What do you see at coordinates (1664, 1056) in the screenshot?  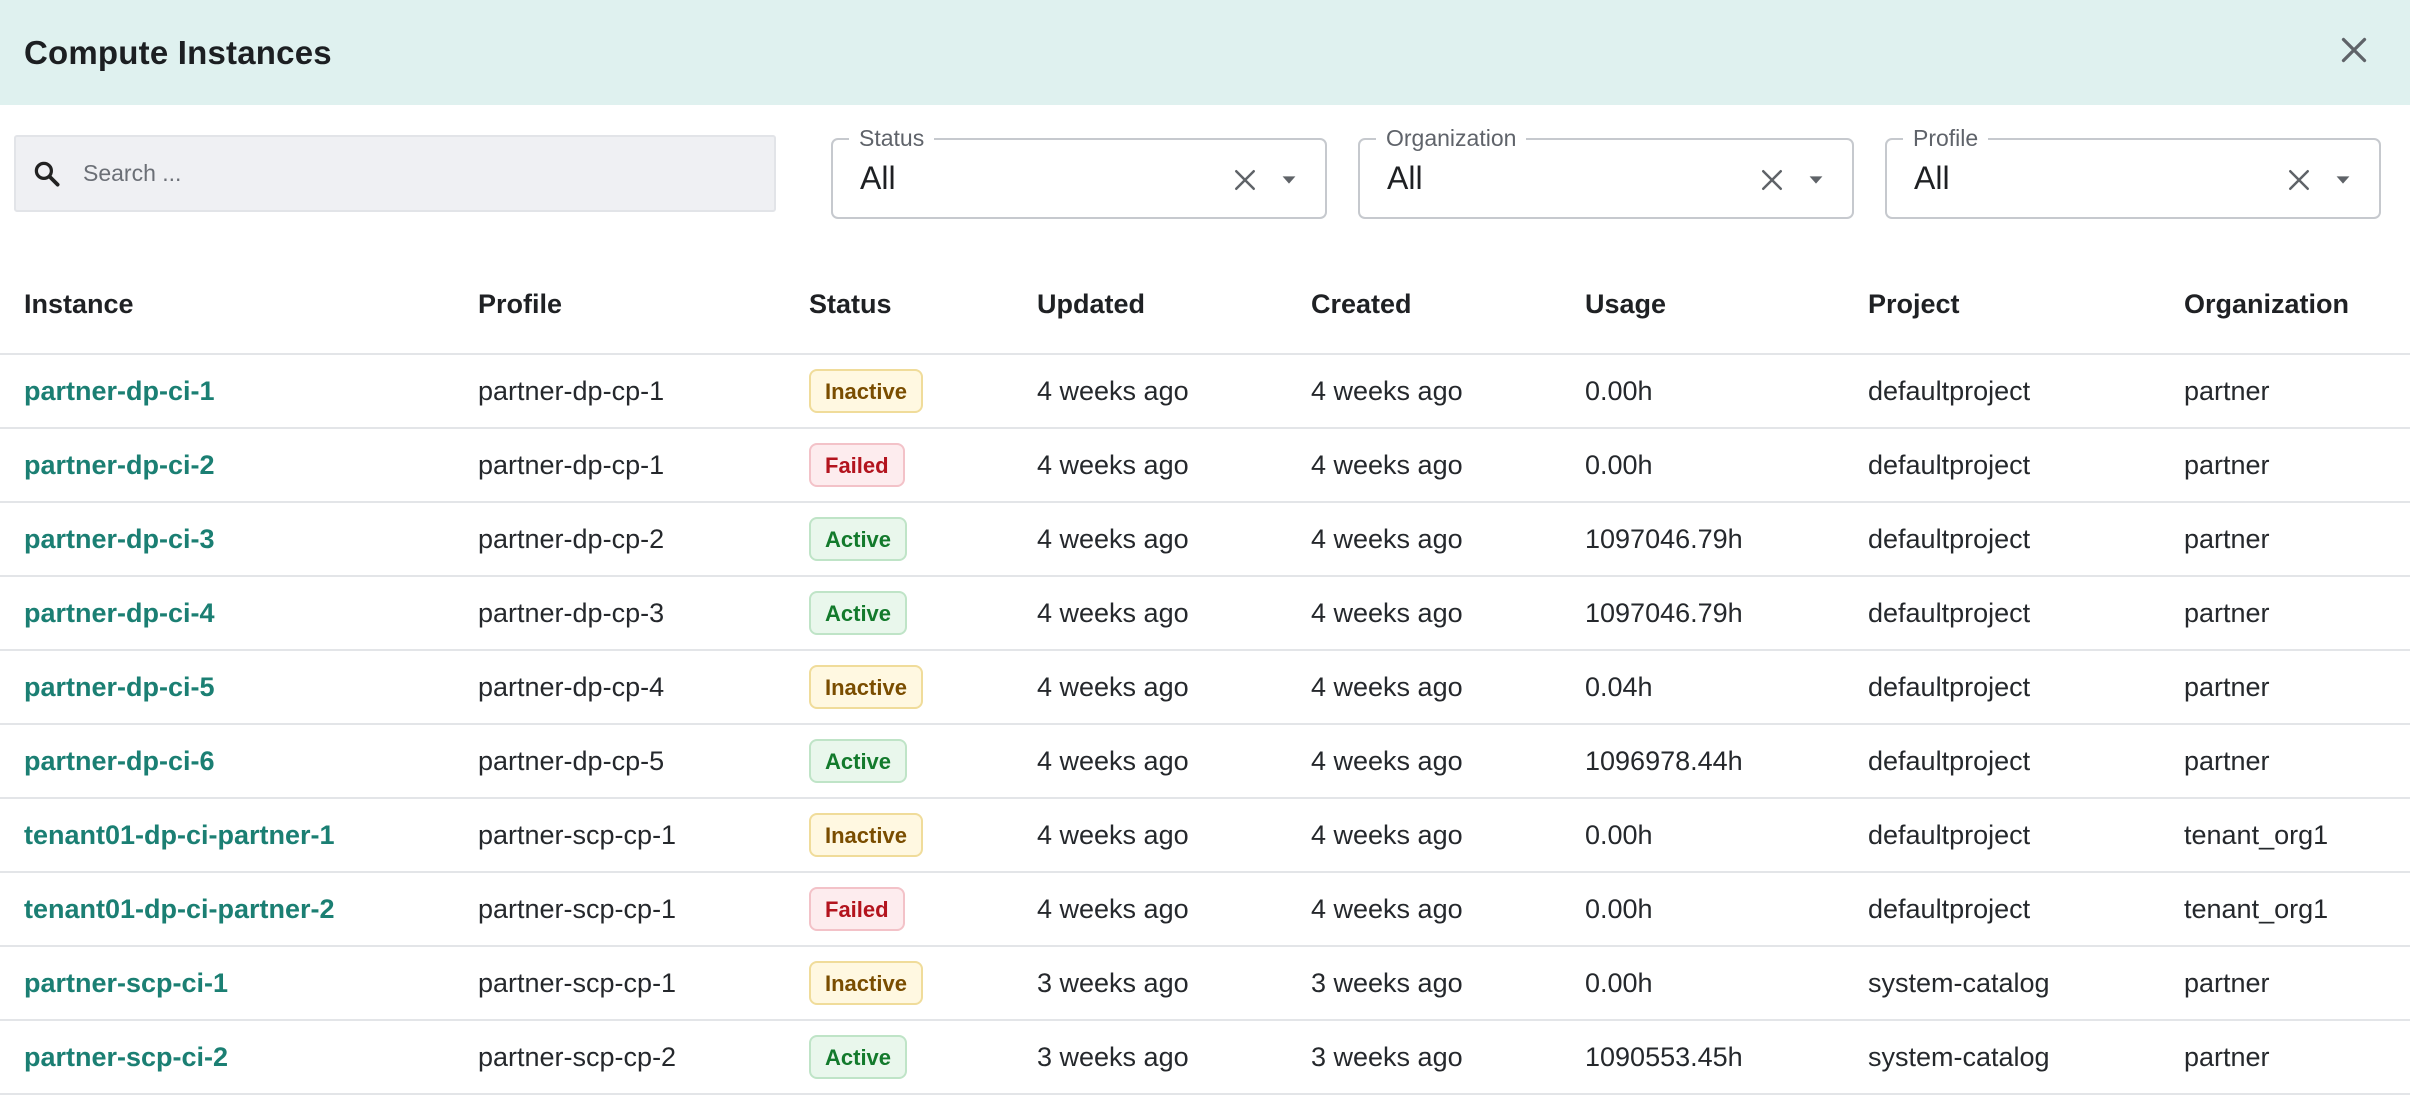 I see `cell-usage: 1090553.45h` at bounding box center [1664, 1056].